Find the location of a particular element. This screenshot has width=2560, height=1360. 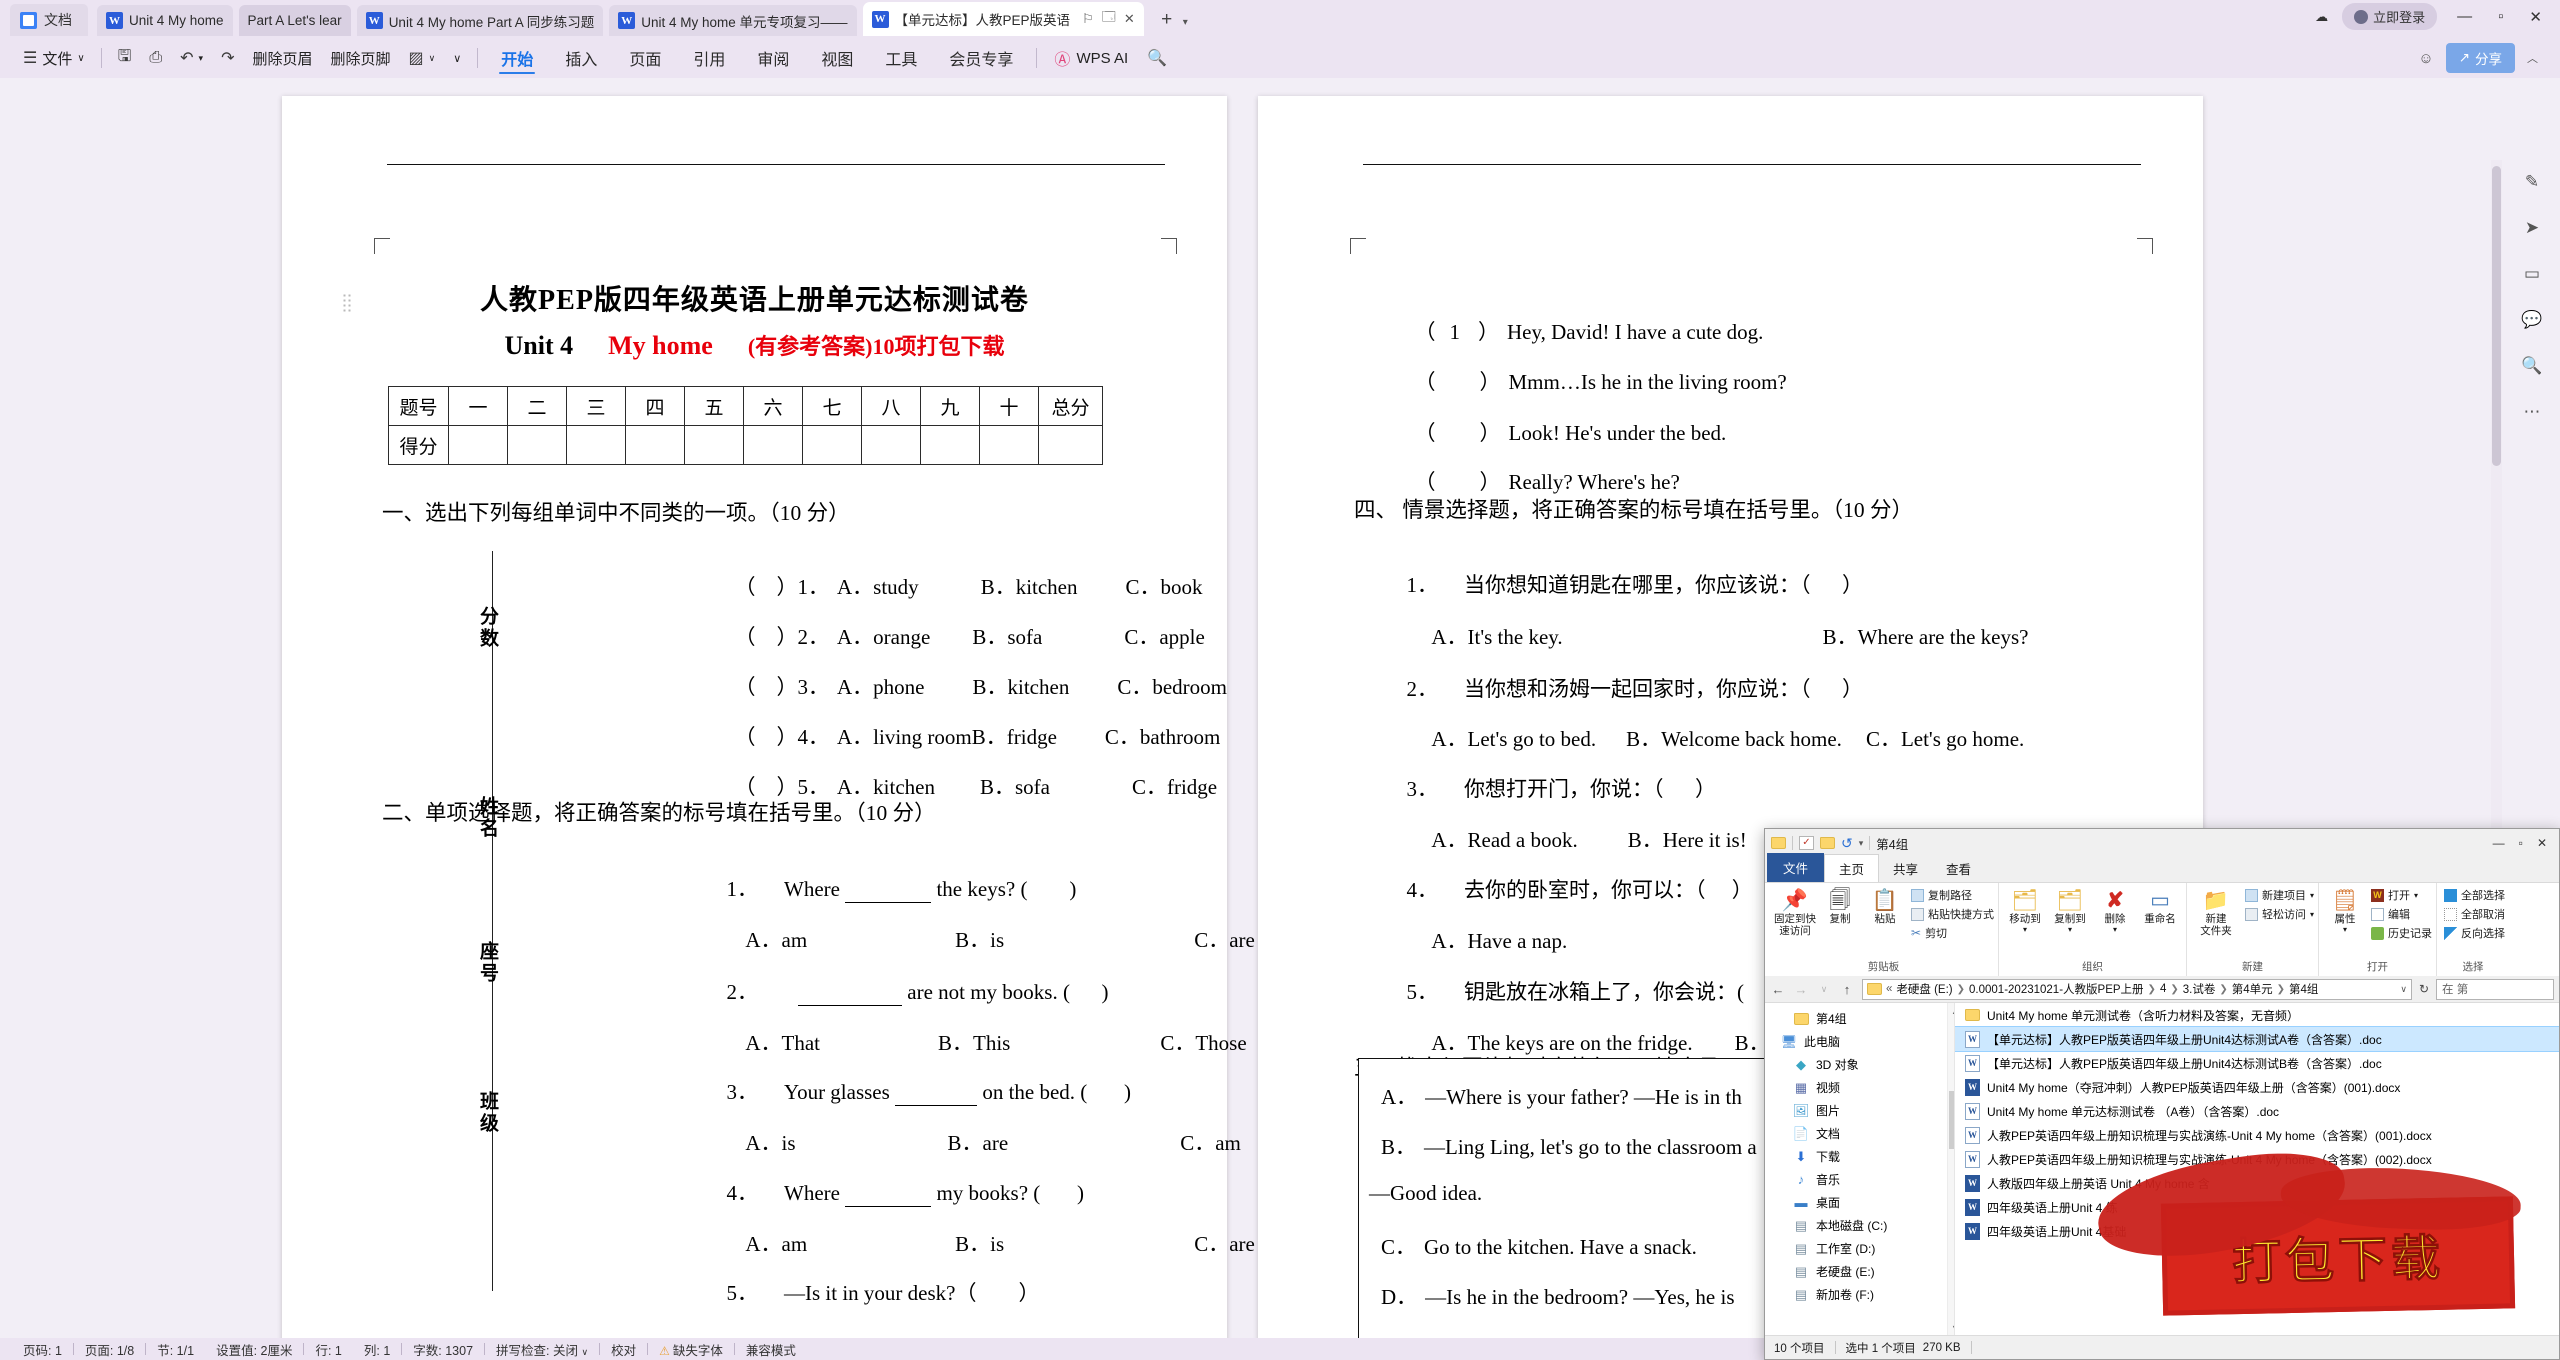

easy-access-button: 轻松访问 ▾ is located at coordinates (2279, 914).